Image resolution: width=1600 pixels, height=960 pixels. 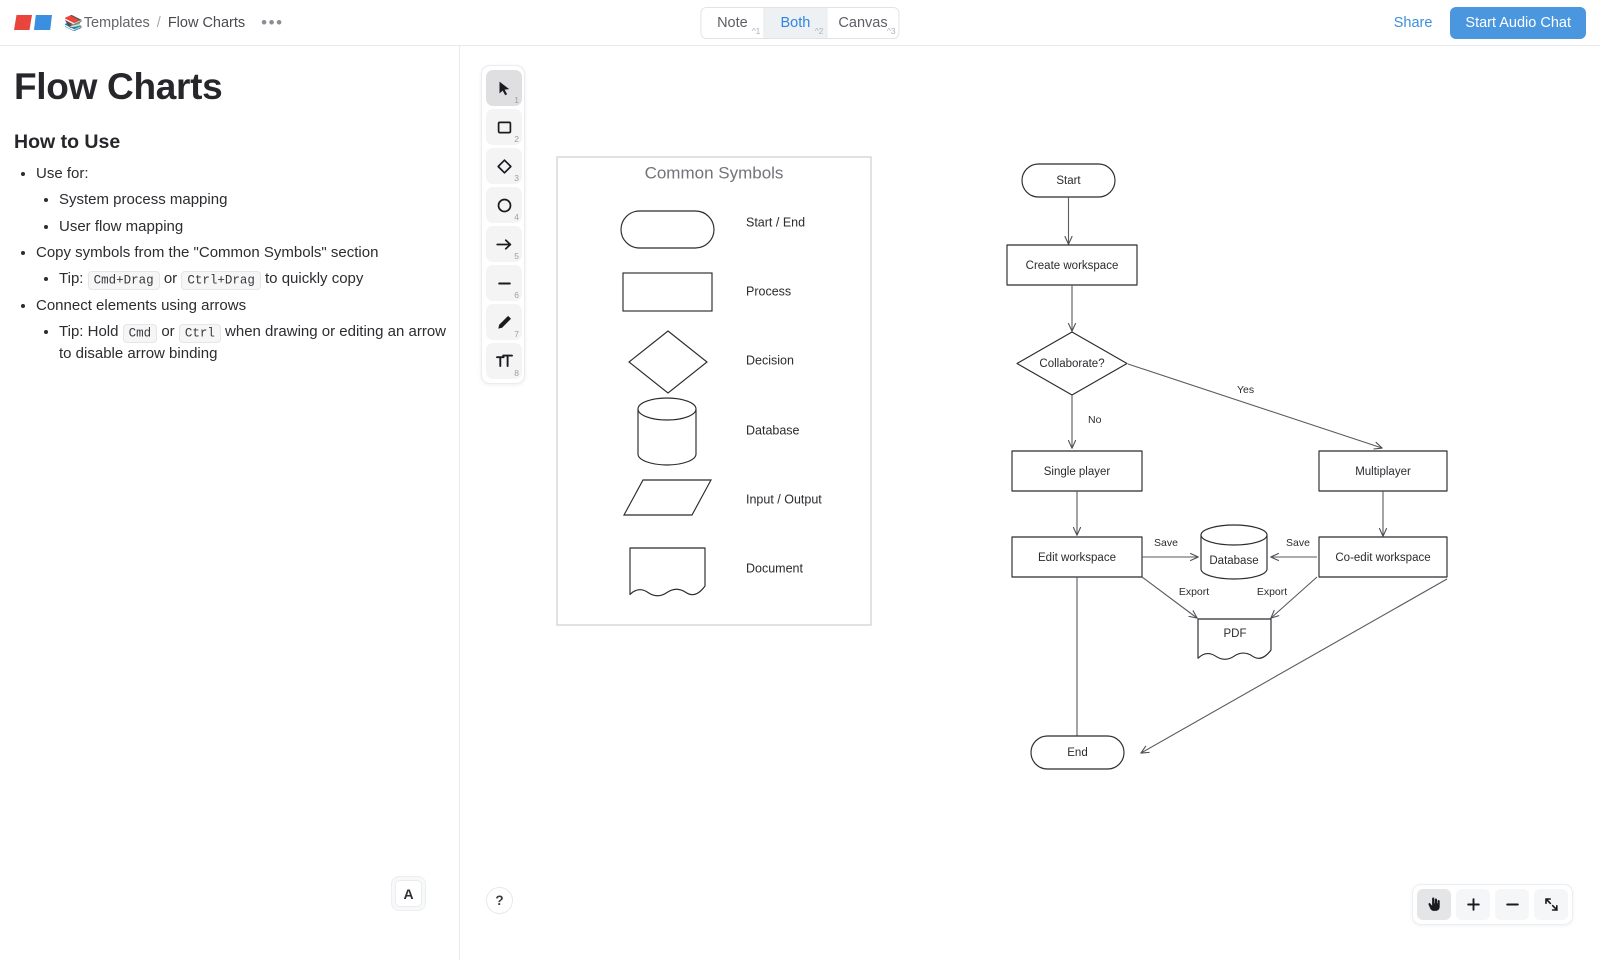 What do you see at coordinates (516, 139) in the screenshot?
I see `rectangle-tool-num: 2` at bounding box center [516, 139].